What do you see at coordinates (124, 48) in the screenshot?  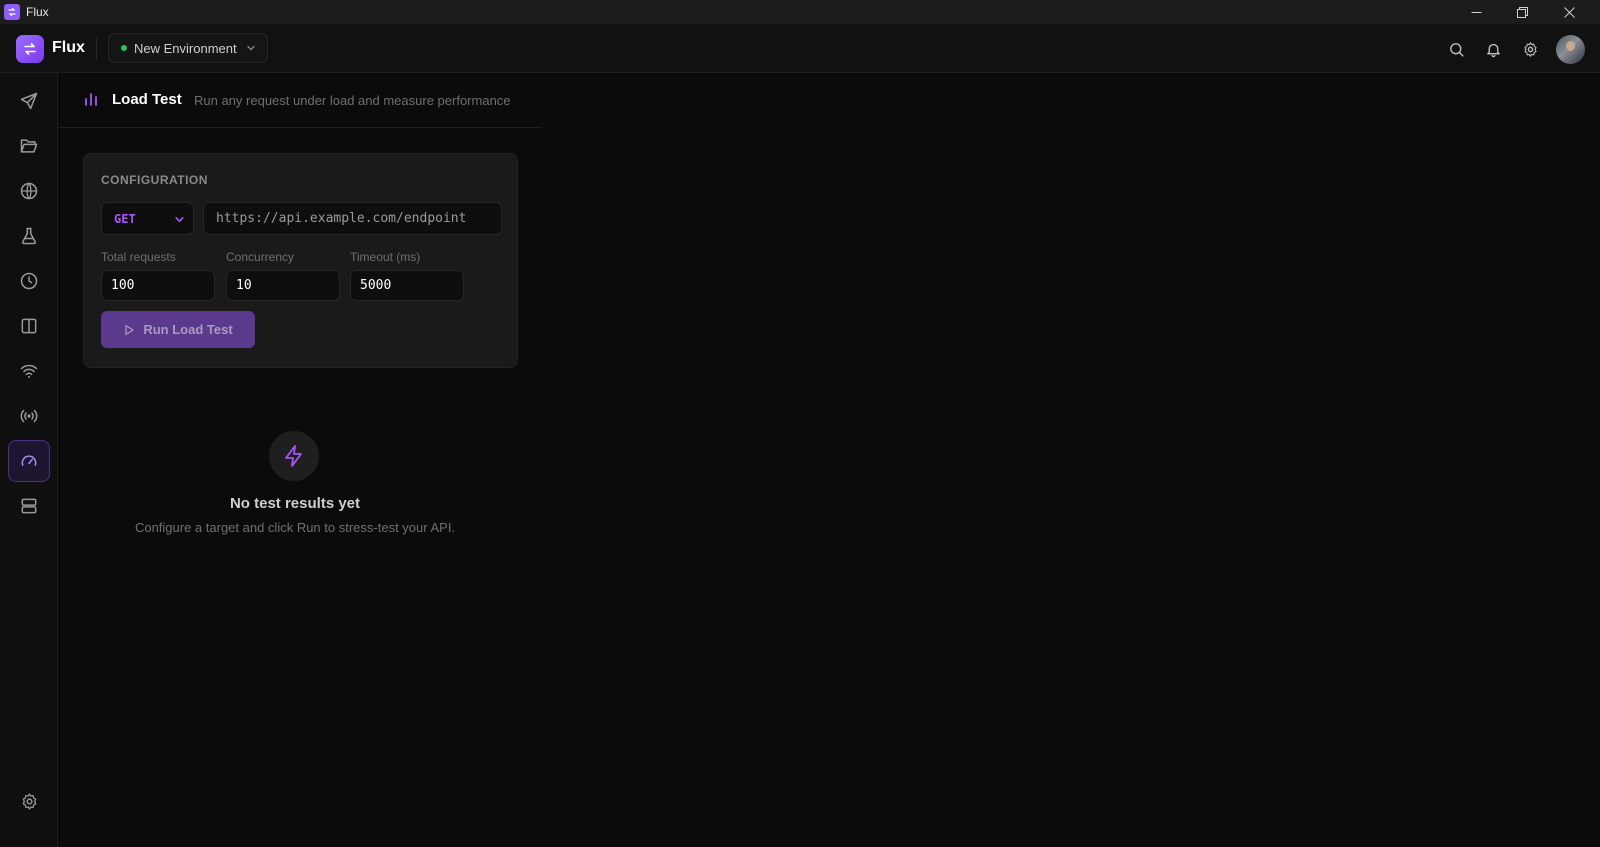 I see `environment-status-dot` at bounding box center [124, 48].